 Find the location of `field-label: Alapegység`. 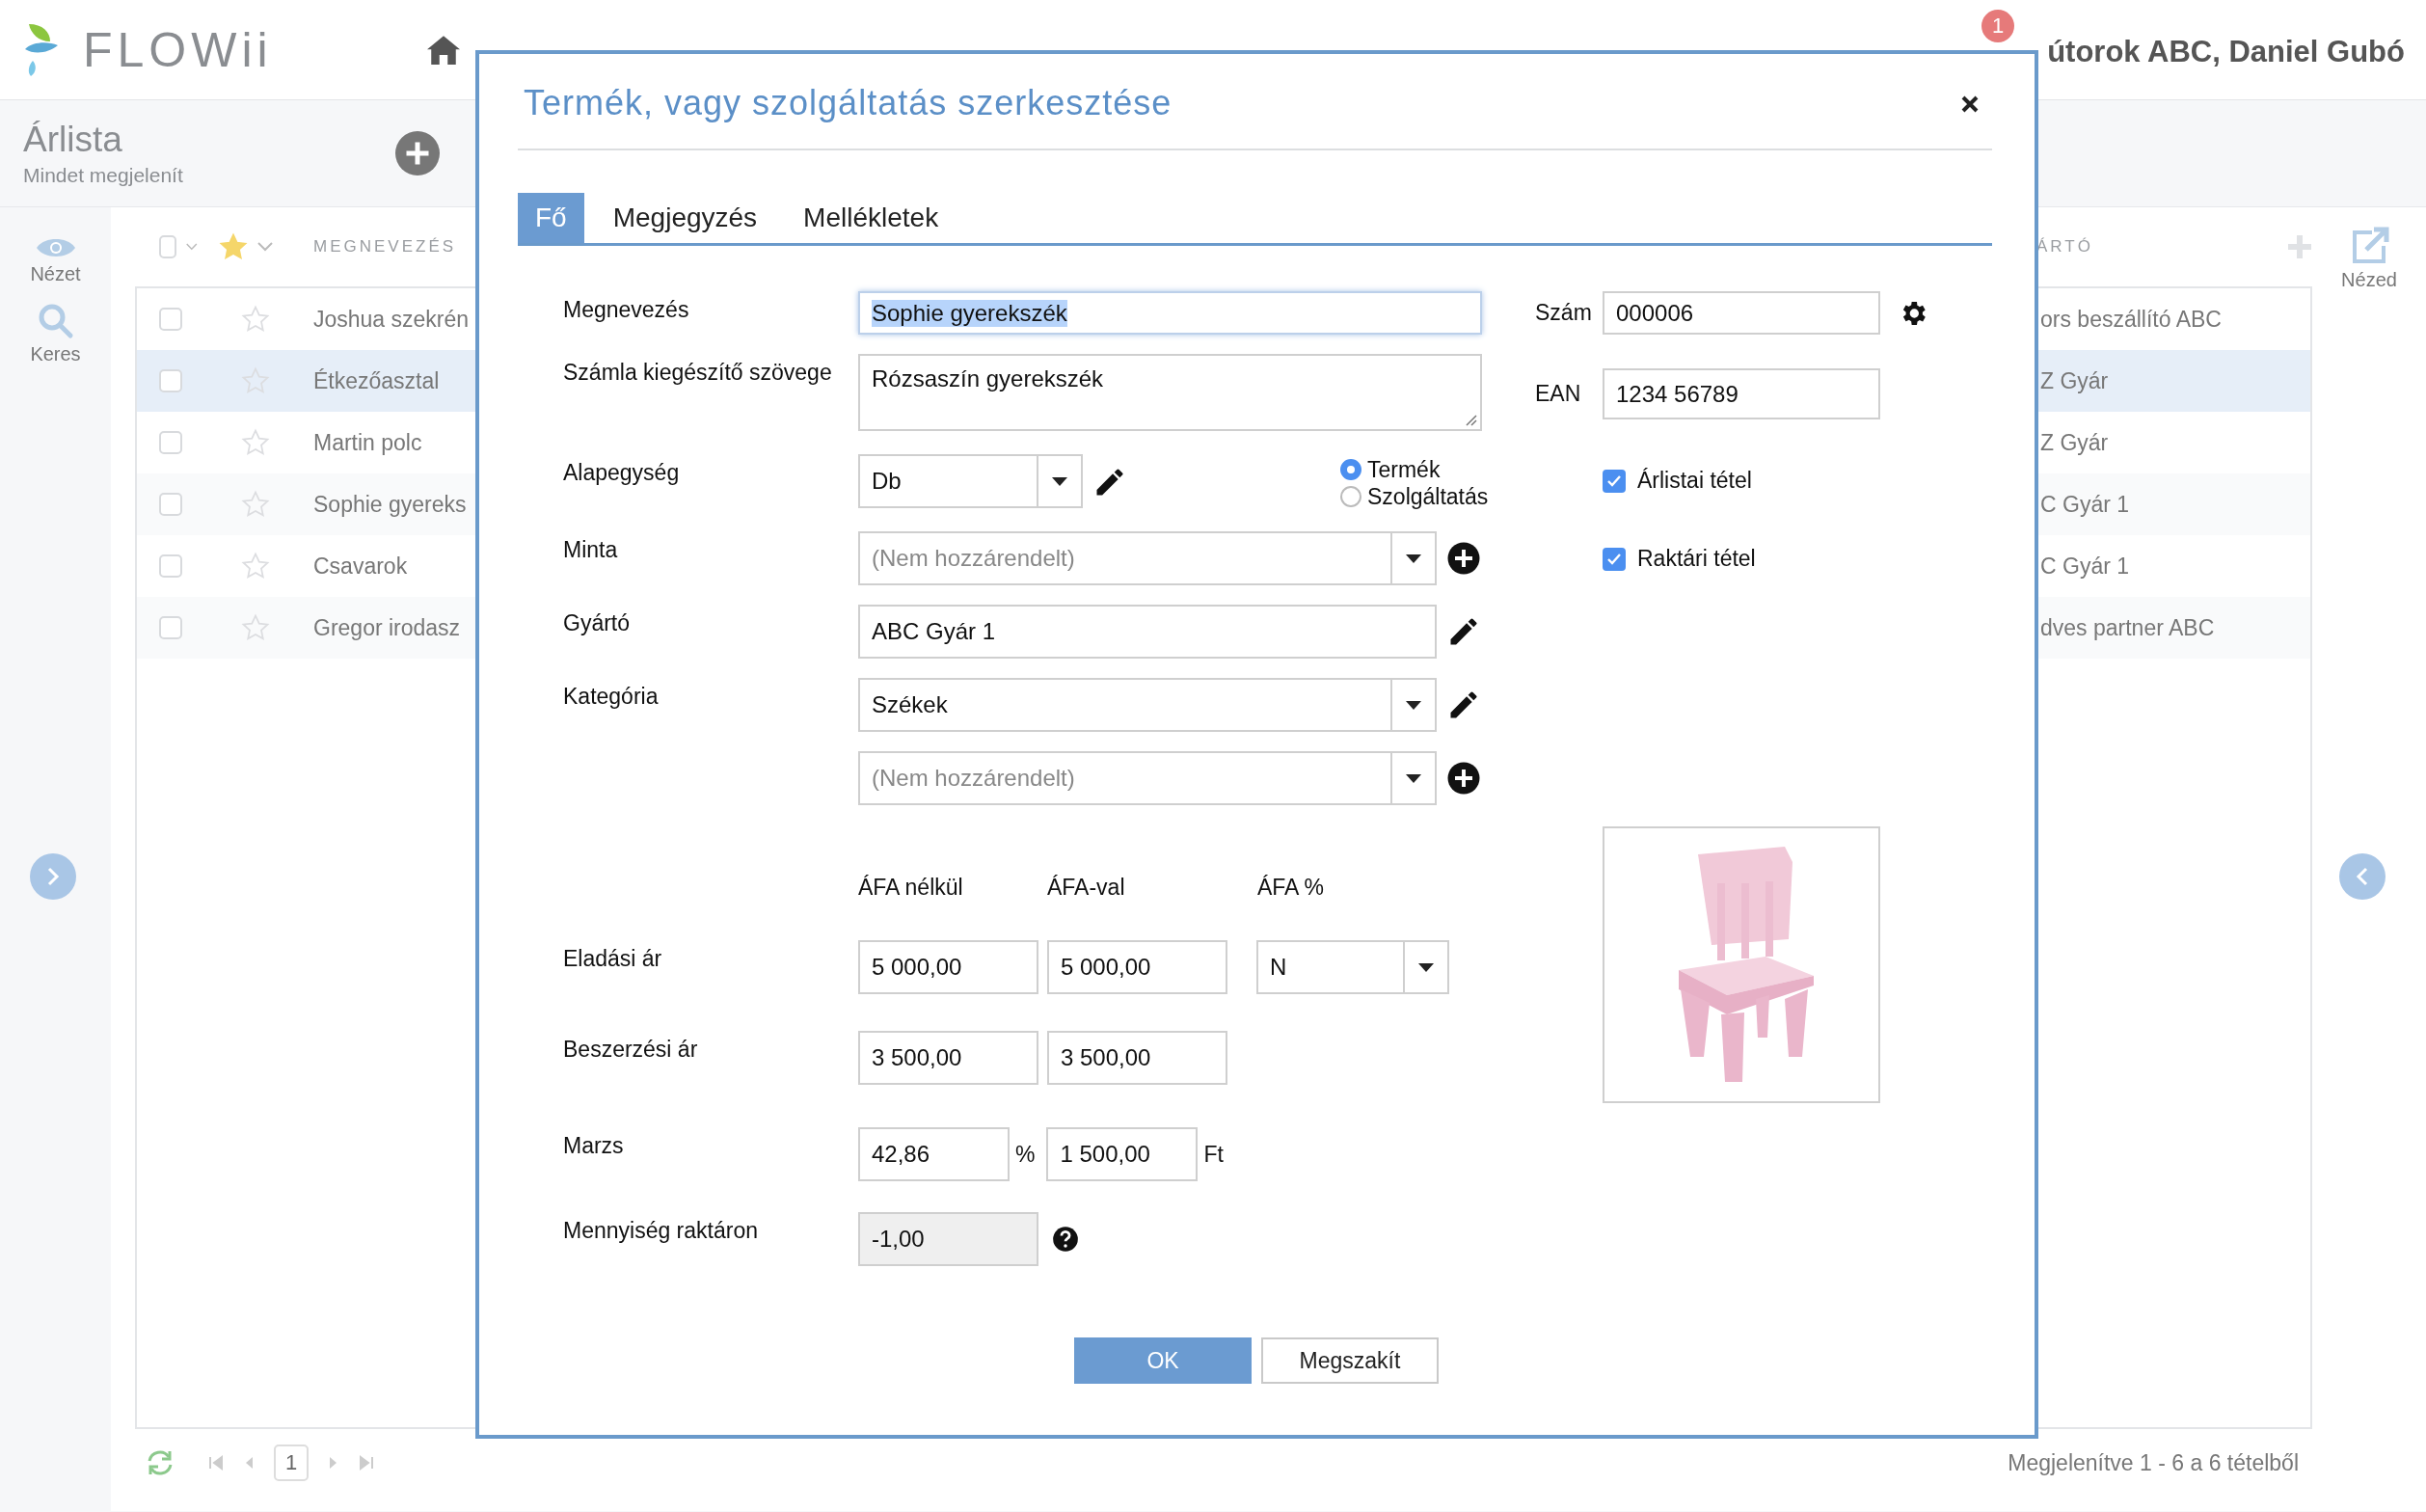

field-label: Alapegység is located at coordinates (622, 473).